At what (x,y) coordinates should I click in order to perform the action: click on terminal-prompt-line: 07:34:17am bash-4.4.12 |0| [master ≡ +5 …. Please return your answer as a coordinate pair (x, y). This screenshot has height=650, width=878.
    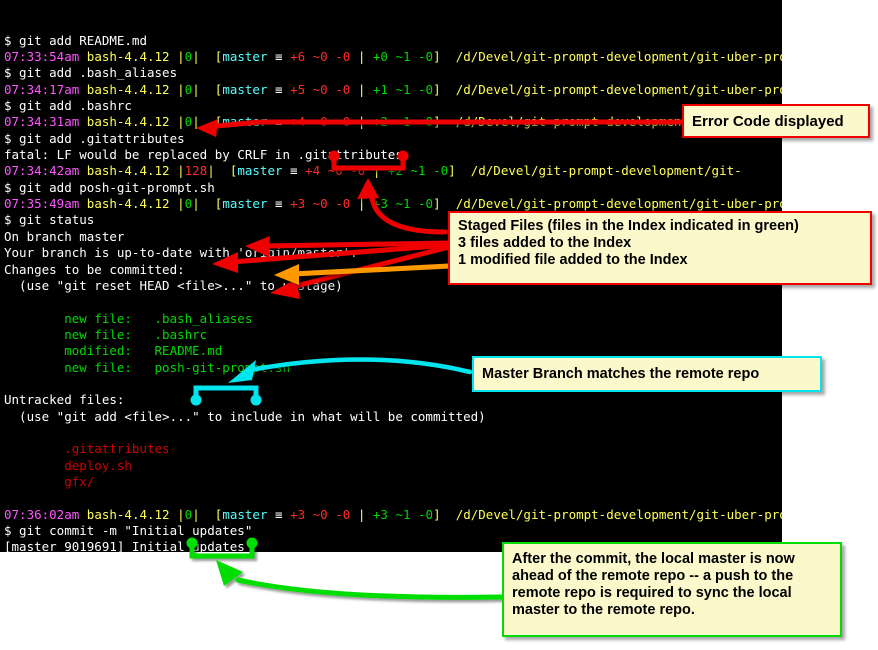
    Looking at the image, I should click on (391, 90).